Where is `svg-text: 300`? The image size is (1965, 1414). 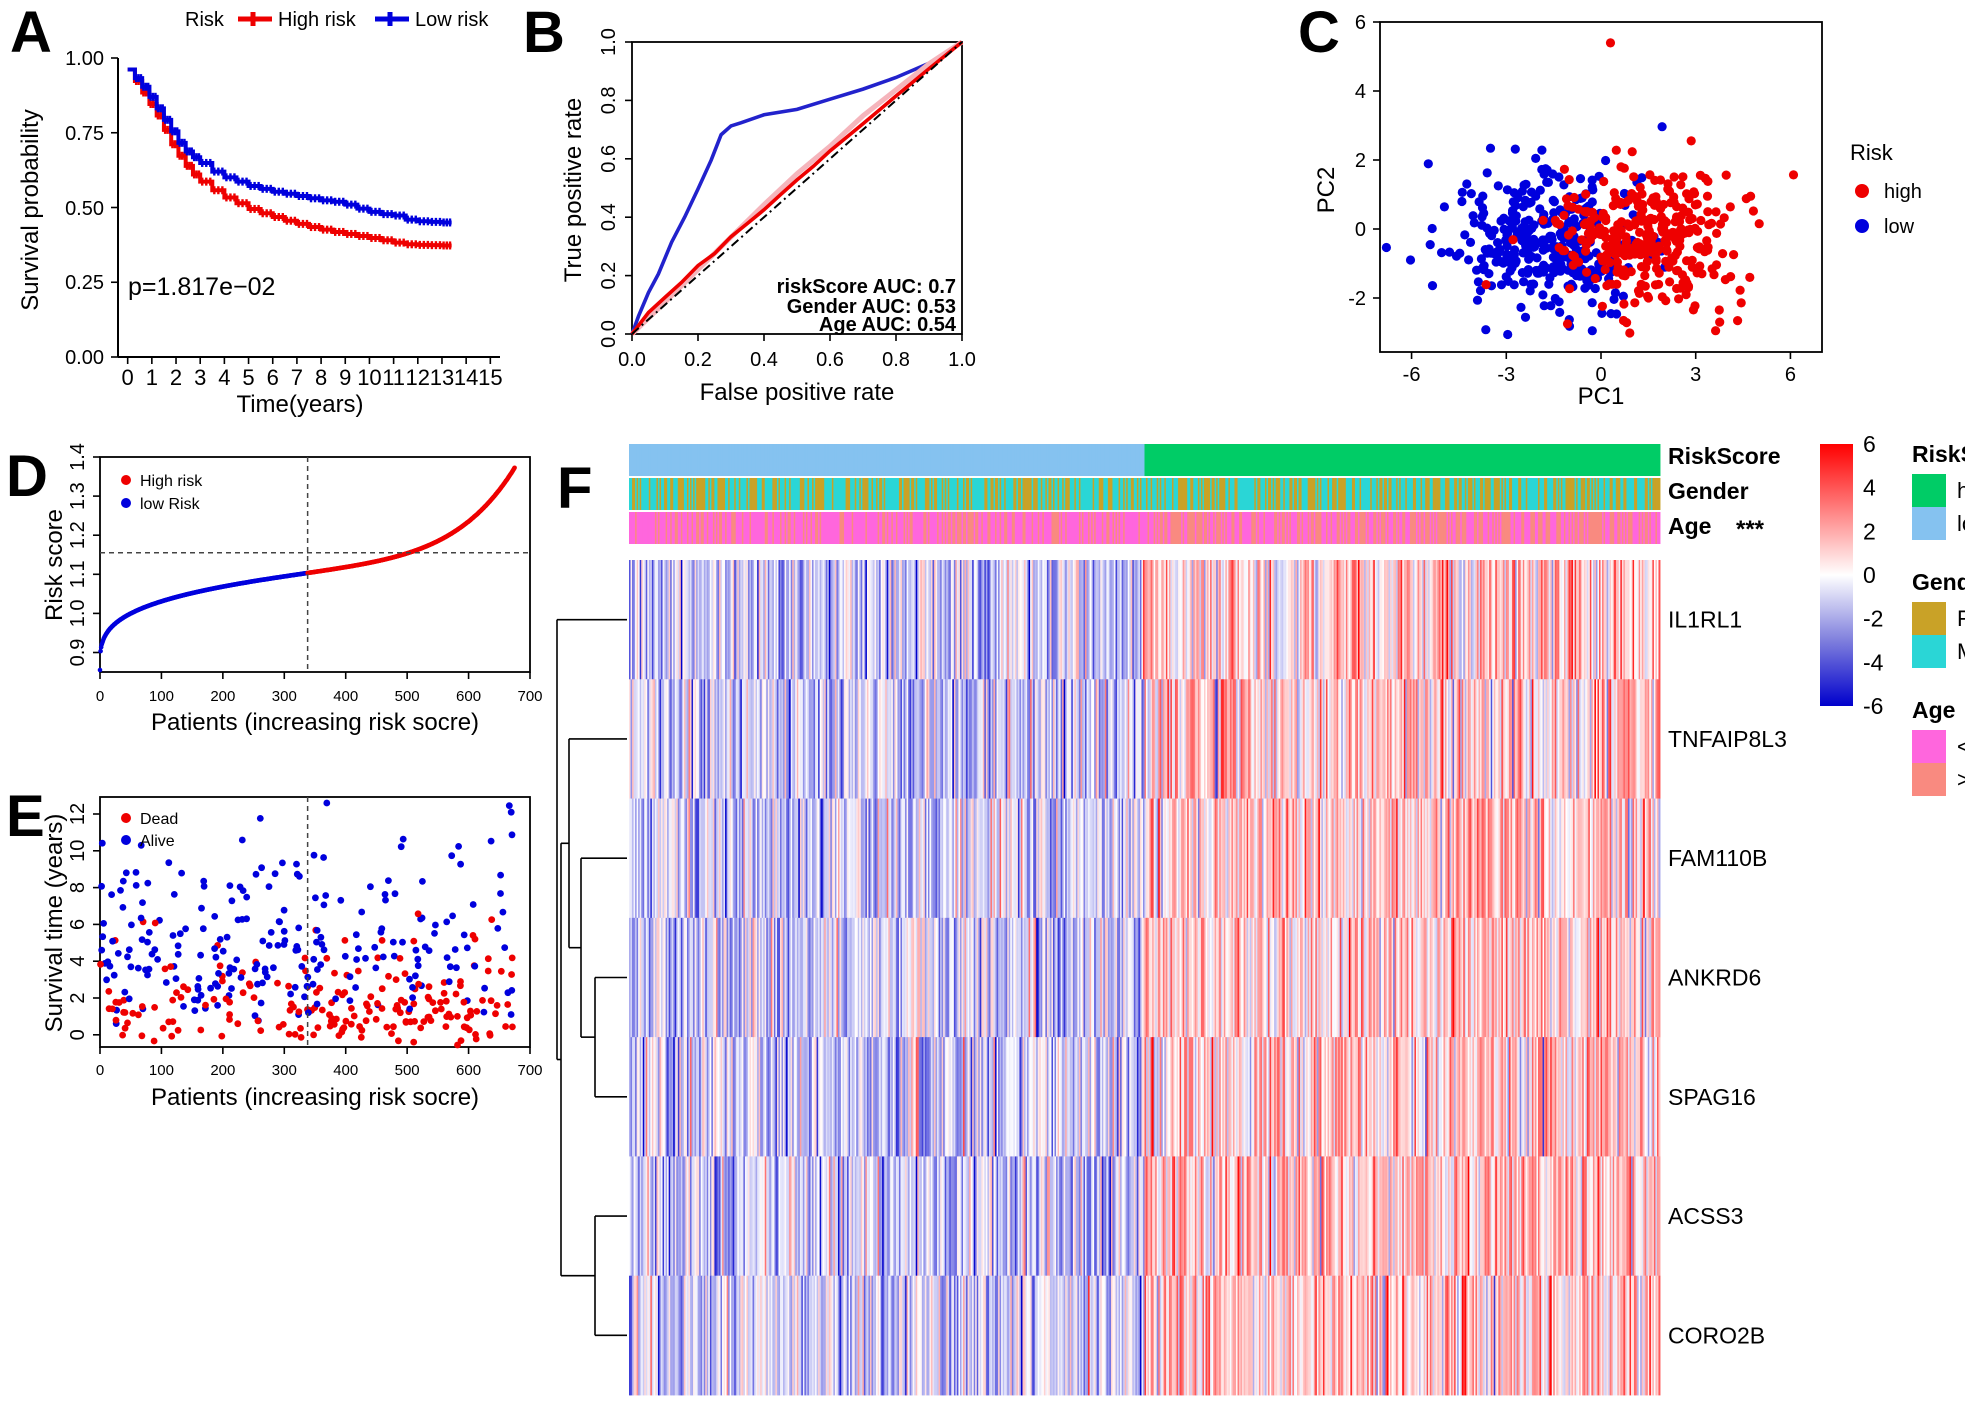
svg-text: 300 is located at coordinates (284, 1070).